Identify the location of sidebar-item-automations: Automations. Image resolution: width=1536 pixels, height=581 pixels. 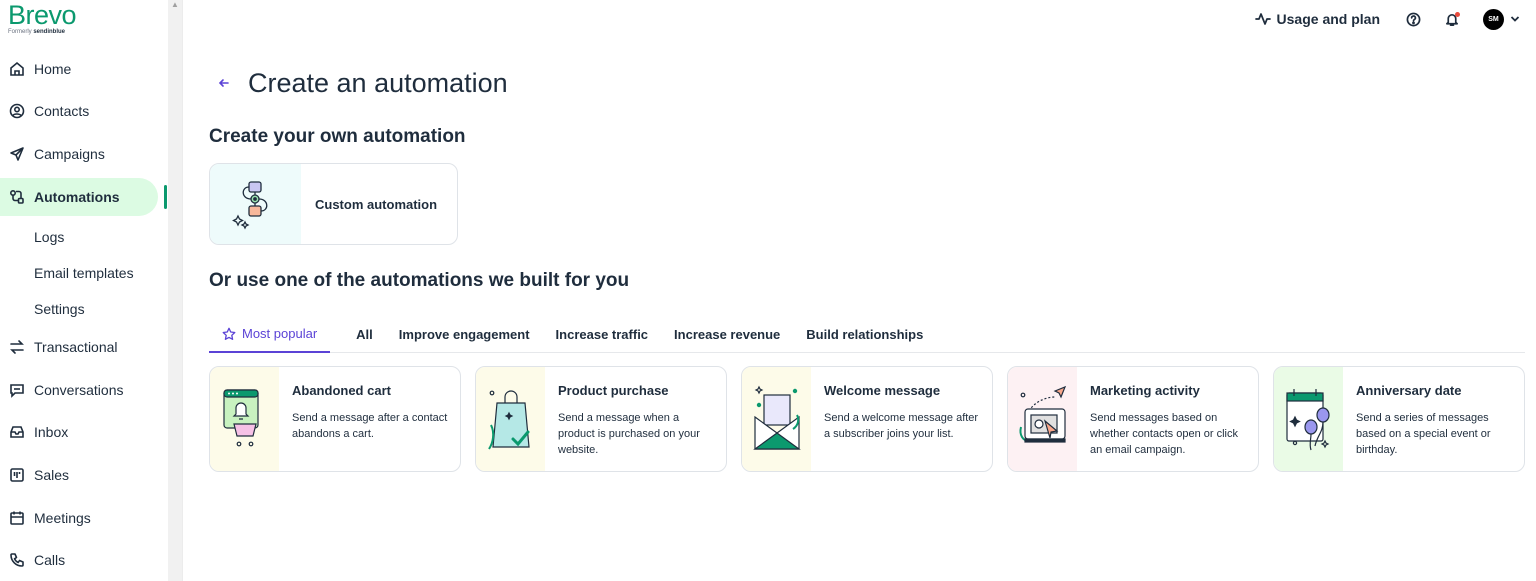
(79, 197).